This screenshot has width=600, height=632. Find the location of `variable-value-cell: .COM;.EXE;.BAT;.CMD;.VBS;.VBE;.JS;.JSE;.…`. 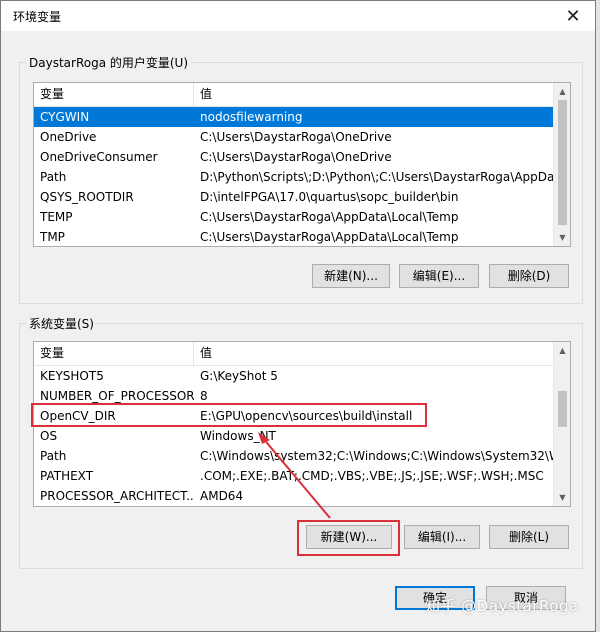

variable-value-cell: .COM;.EXE;.BAT;.CMD;.VBS;.VBE;.JS;.JSE;.… is located at coordinates (372, 476).